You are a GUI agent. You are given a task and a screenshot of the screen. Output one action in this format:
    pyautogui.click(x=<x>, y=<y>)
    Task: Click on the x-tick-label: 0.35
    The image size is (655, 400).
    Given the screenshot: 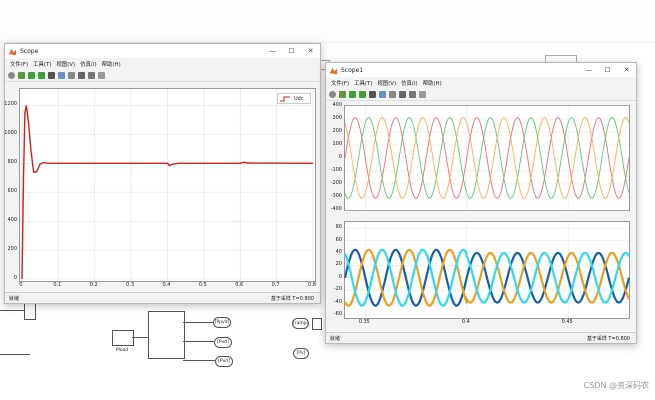 What is the action you would take?
    pyautogui.click(x=364, y=322)
    